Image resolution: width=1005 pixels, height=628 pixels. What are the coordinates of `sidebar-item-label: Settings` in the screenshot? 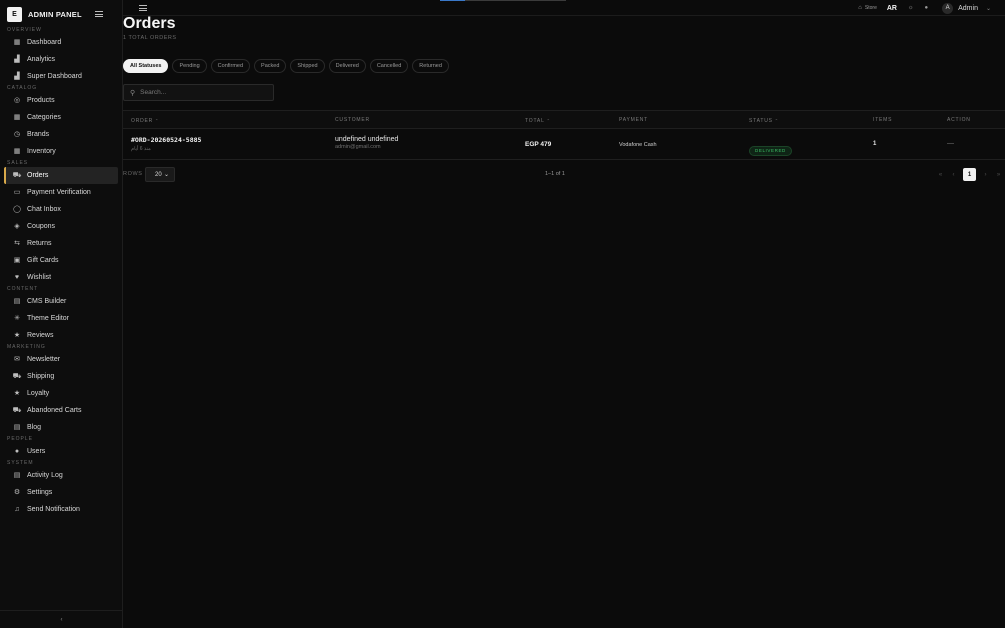 It's located at (40, 492).